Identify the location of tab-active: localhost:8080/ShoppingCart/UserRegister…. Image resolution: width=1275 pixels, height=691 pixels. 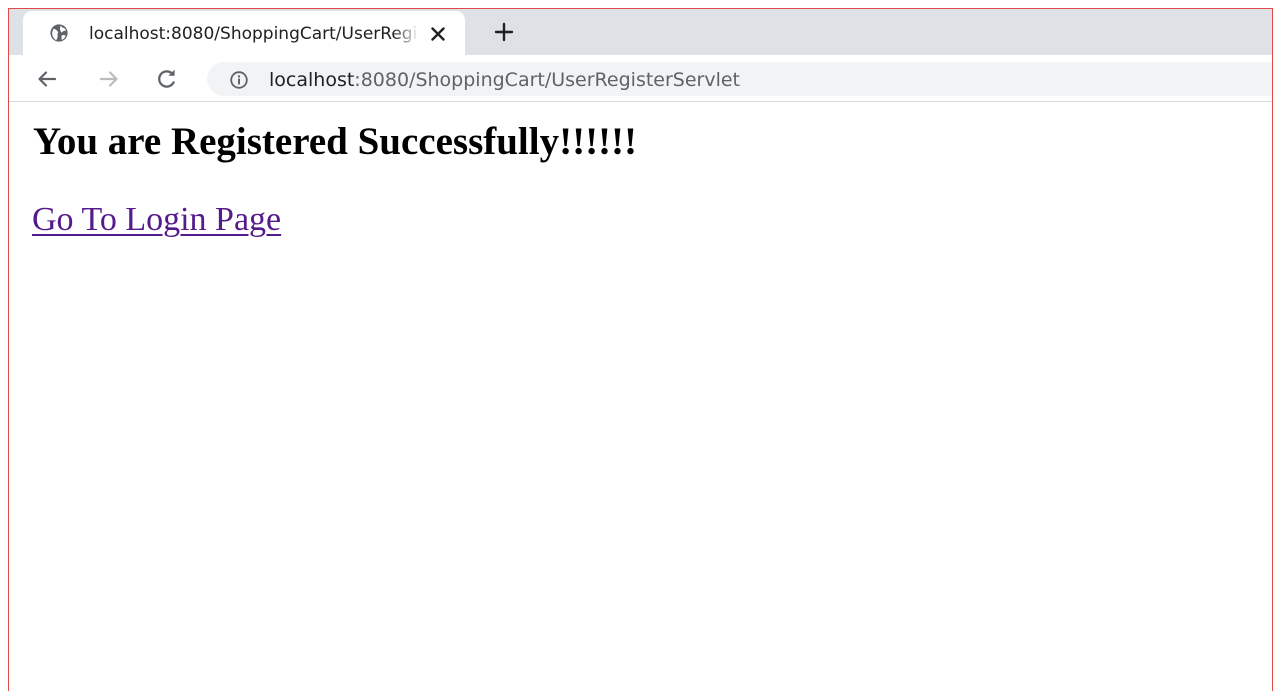
(244, 33).